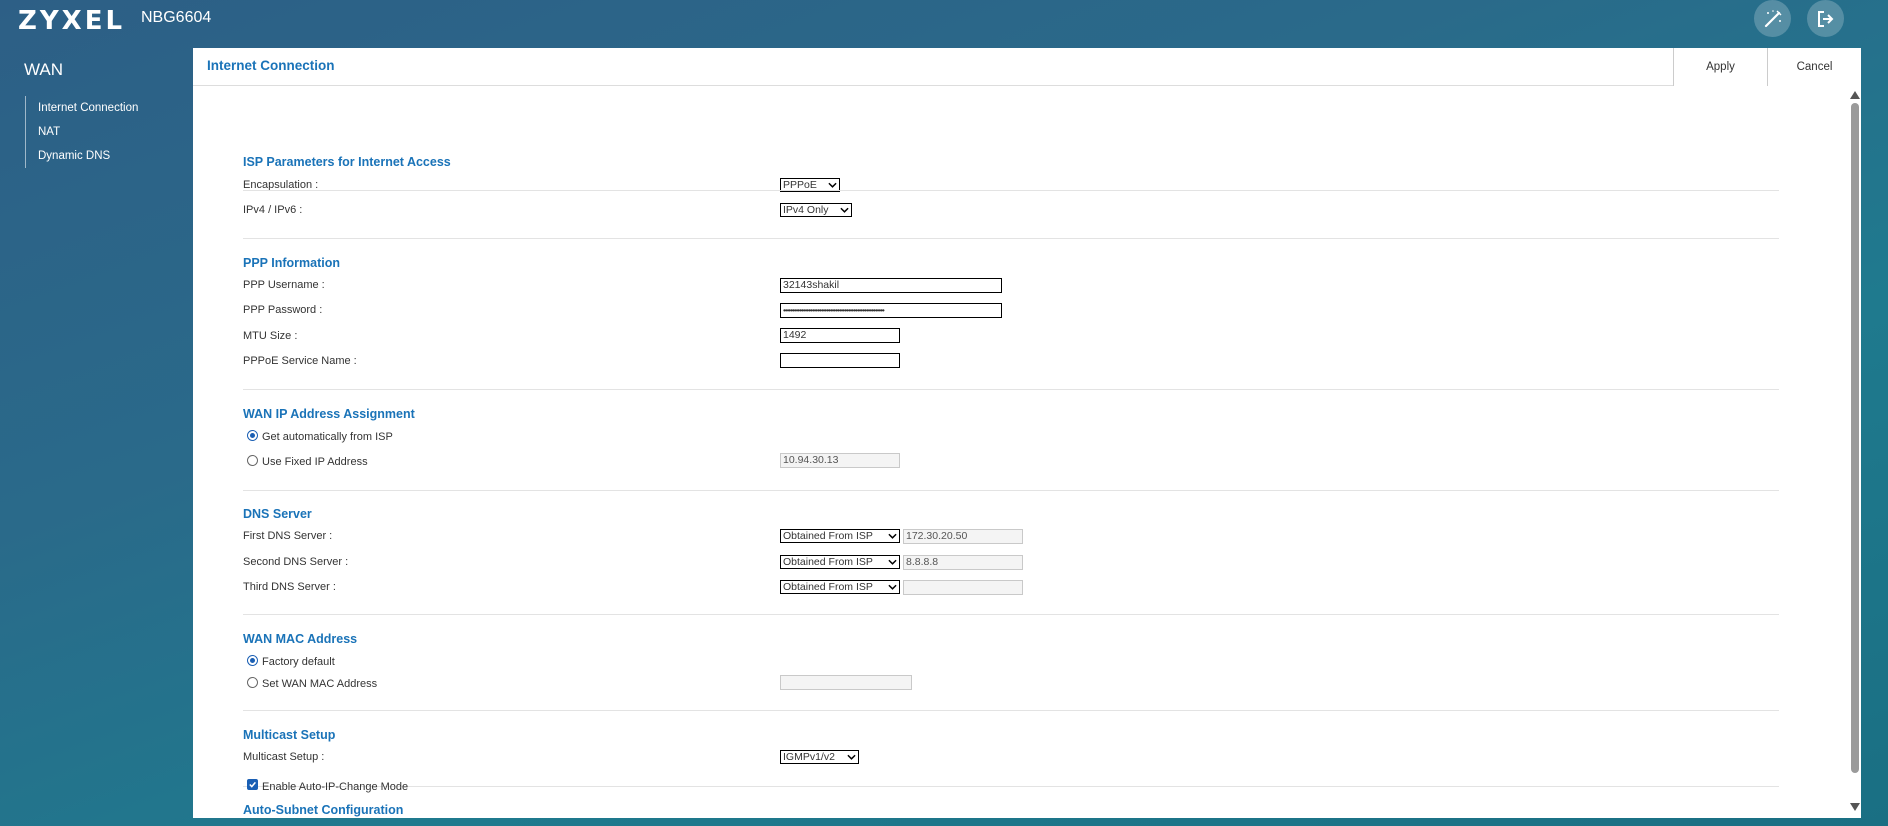 The image size is (1888, 826). Describe the element at coordinates (327, 437) in the screenshot. I see `auto-ip-label: Get automatically from ISP` at that location.